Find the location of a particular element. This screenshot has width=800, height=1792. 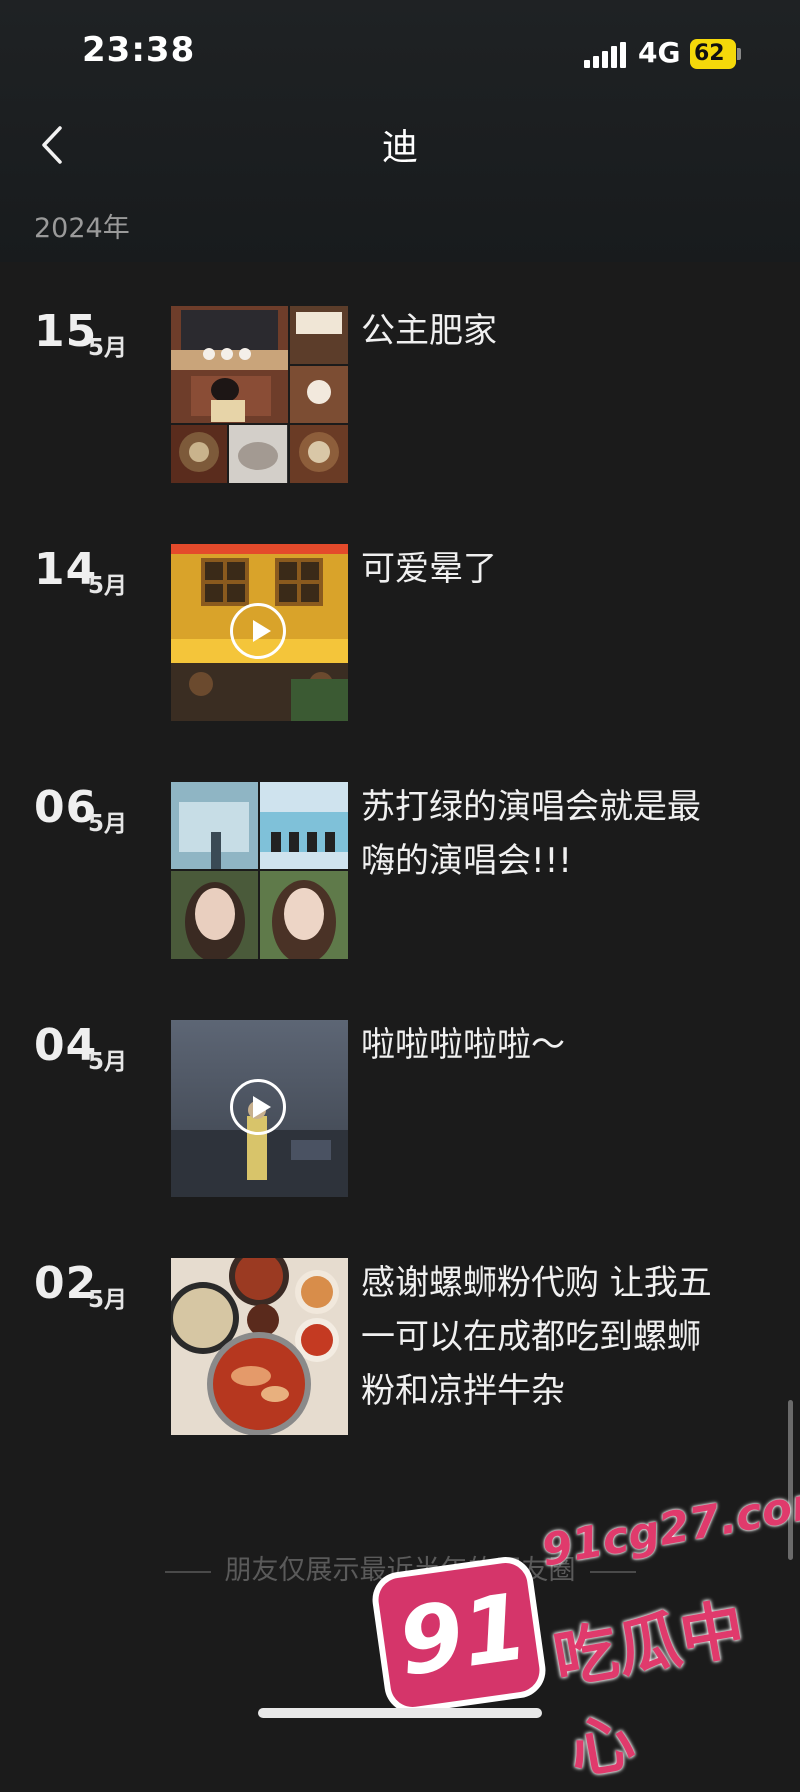

entry-text: 感谢螺蛳粉代购 让我五一可以在成都吃到螺蛳粉和凉拌牛杂 is located at coordinates (536, 1337).